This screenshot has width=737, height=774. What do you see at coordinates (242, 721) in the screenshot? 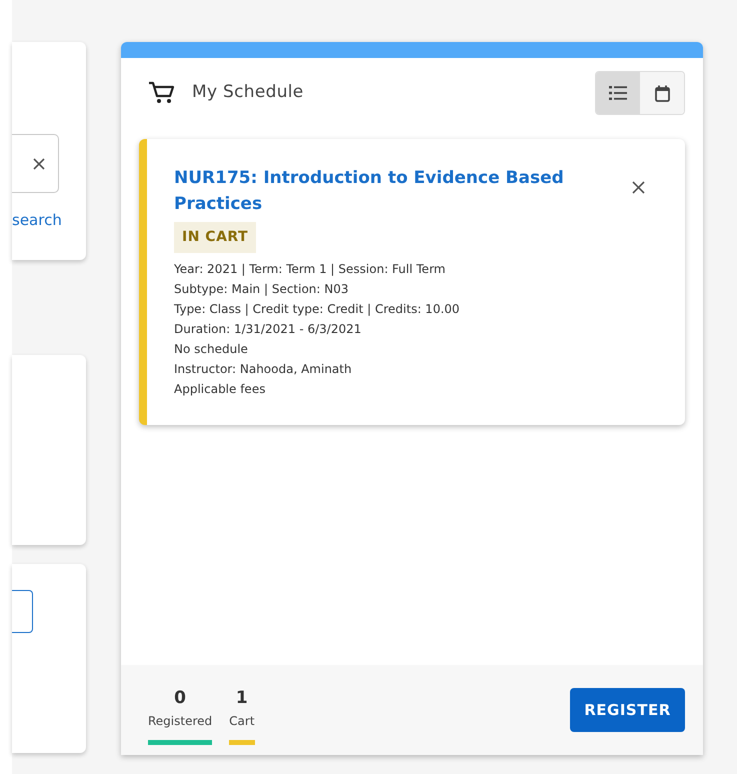
I see `stat-label: Cart` at bounding box center [242, 721].